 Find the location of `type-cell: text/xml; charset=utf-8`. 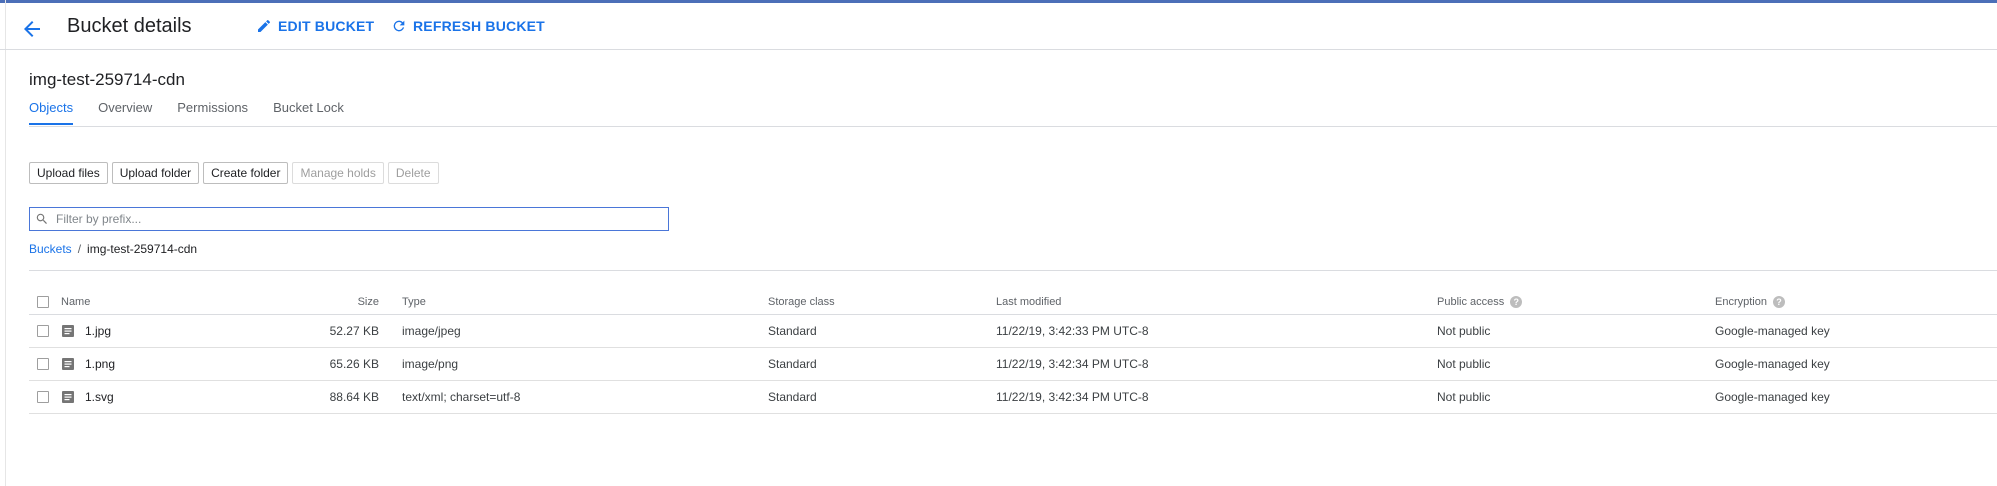

type-cell: text/xml; charset=utf-8 is located at coordinates (461, 397).